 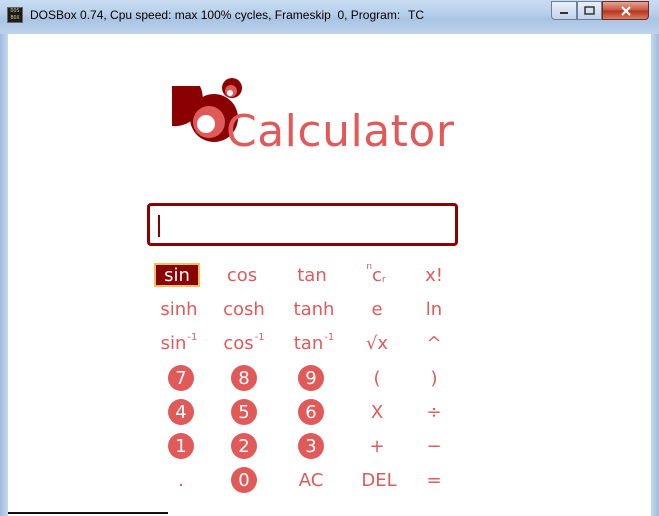 I want to click on delete-button: DEL, so click(x=379, y=480).